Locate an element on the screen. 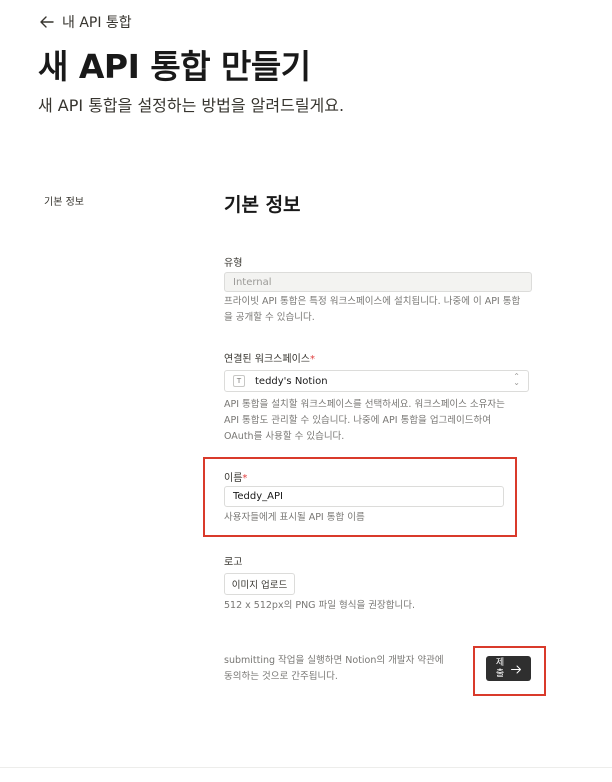  arrow-right-icon is located at coordinates (516, 668).